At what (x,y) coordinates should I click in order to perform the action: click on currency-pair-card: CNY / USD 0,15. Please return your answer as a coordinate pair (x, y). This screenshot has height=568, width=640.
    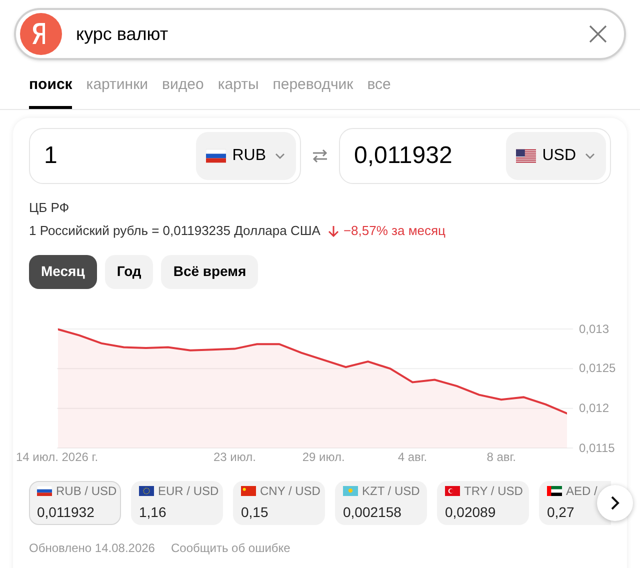
    Looking at the image, I should click on (279, 502).